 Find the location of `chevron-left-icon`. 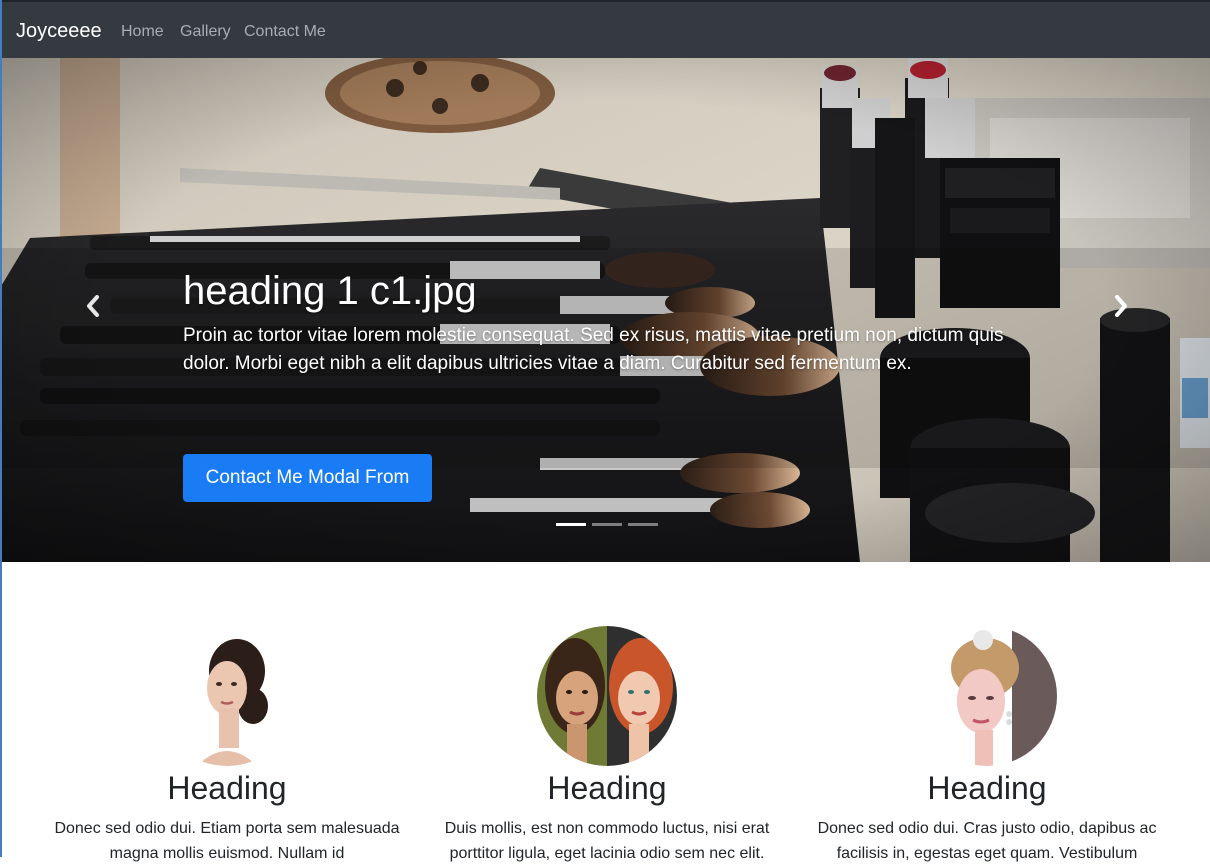

chevron-left-icon is located at coordinates (93, 306).